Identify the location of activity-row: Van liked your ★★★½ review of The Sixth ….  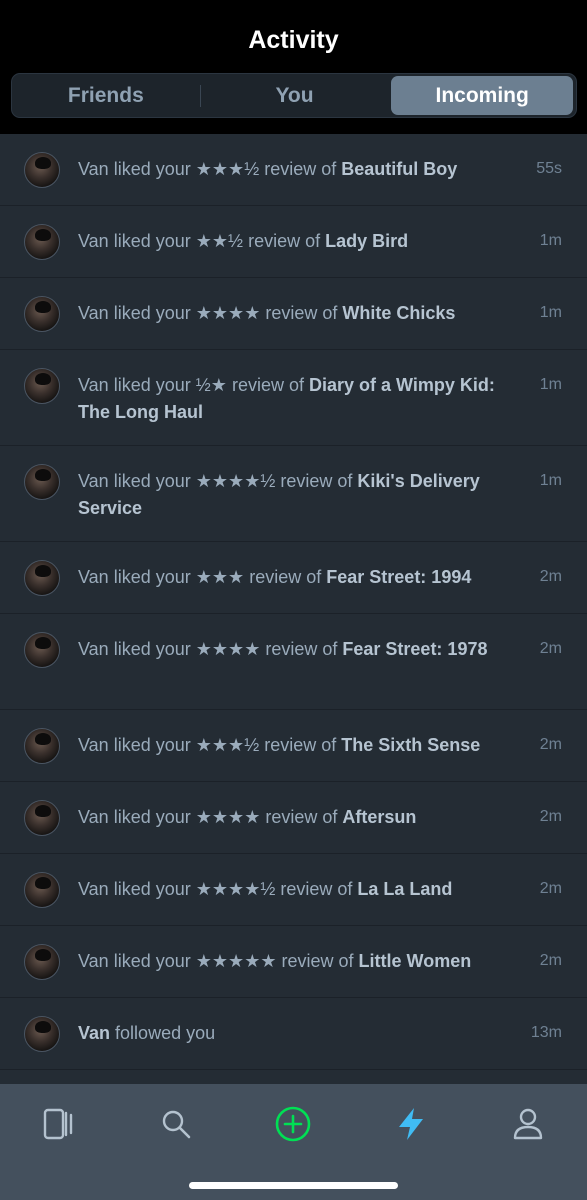
(293, 746).